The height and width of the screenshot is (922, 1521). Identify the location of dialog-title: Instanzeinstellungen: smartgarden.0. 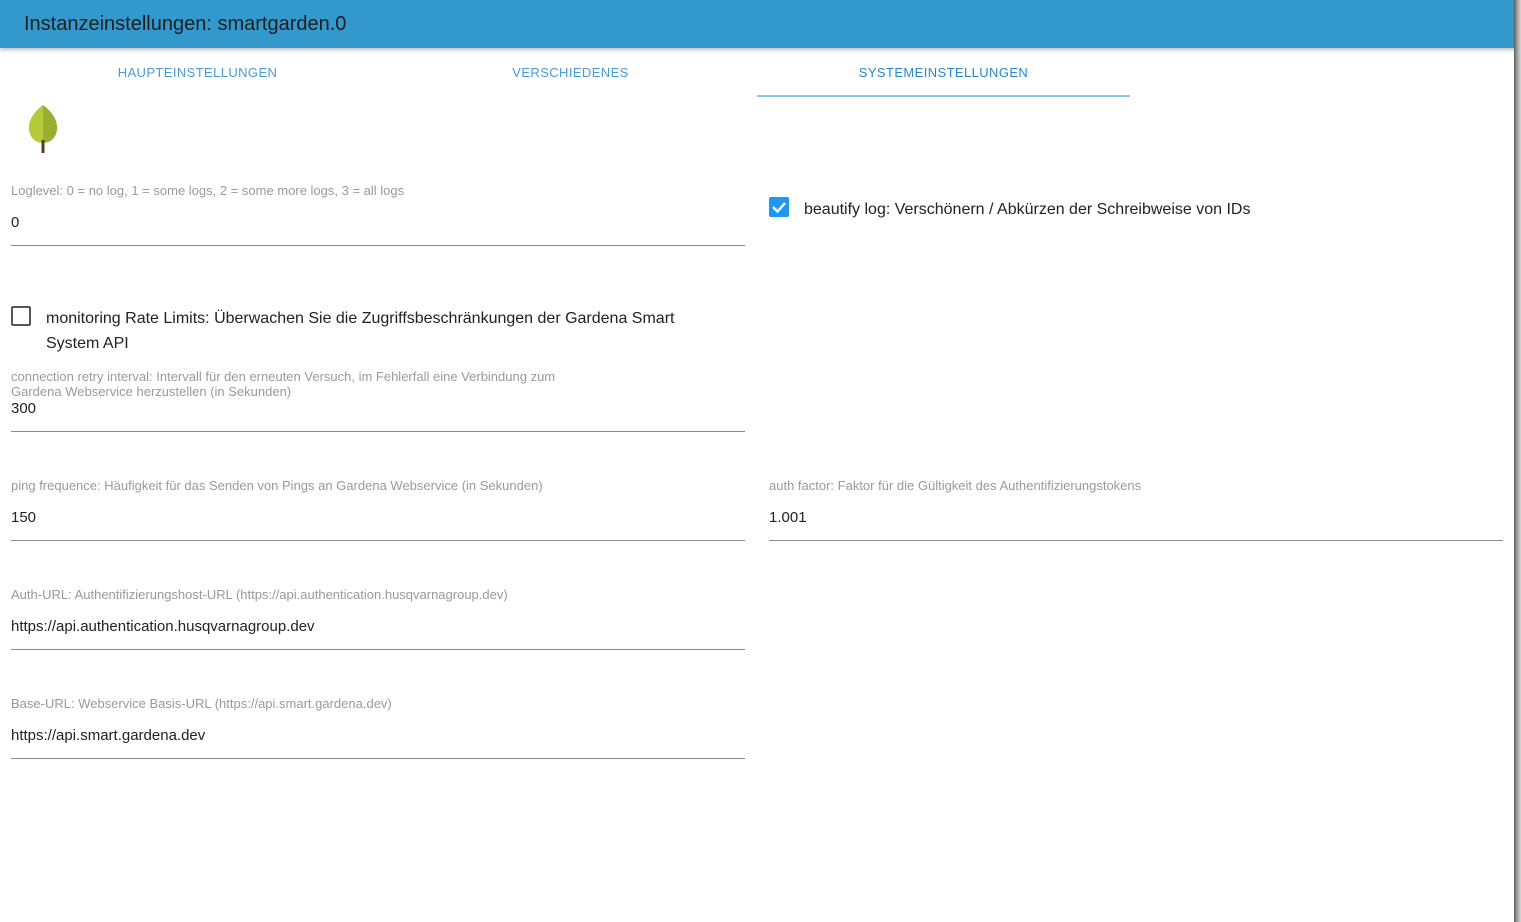
(185, 24).